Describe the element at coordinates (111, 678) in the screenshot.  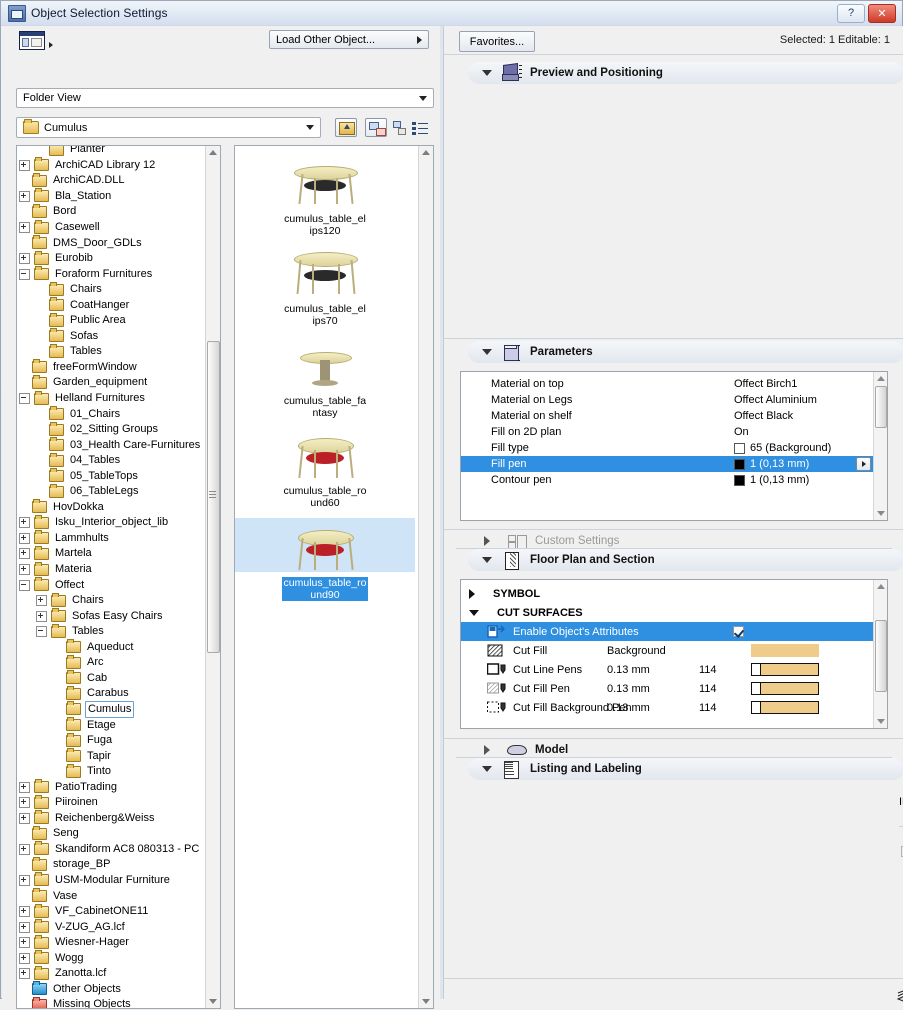
I see `tree-item: Cab` at that location.